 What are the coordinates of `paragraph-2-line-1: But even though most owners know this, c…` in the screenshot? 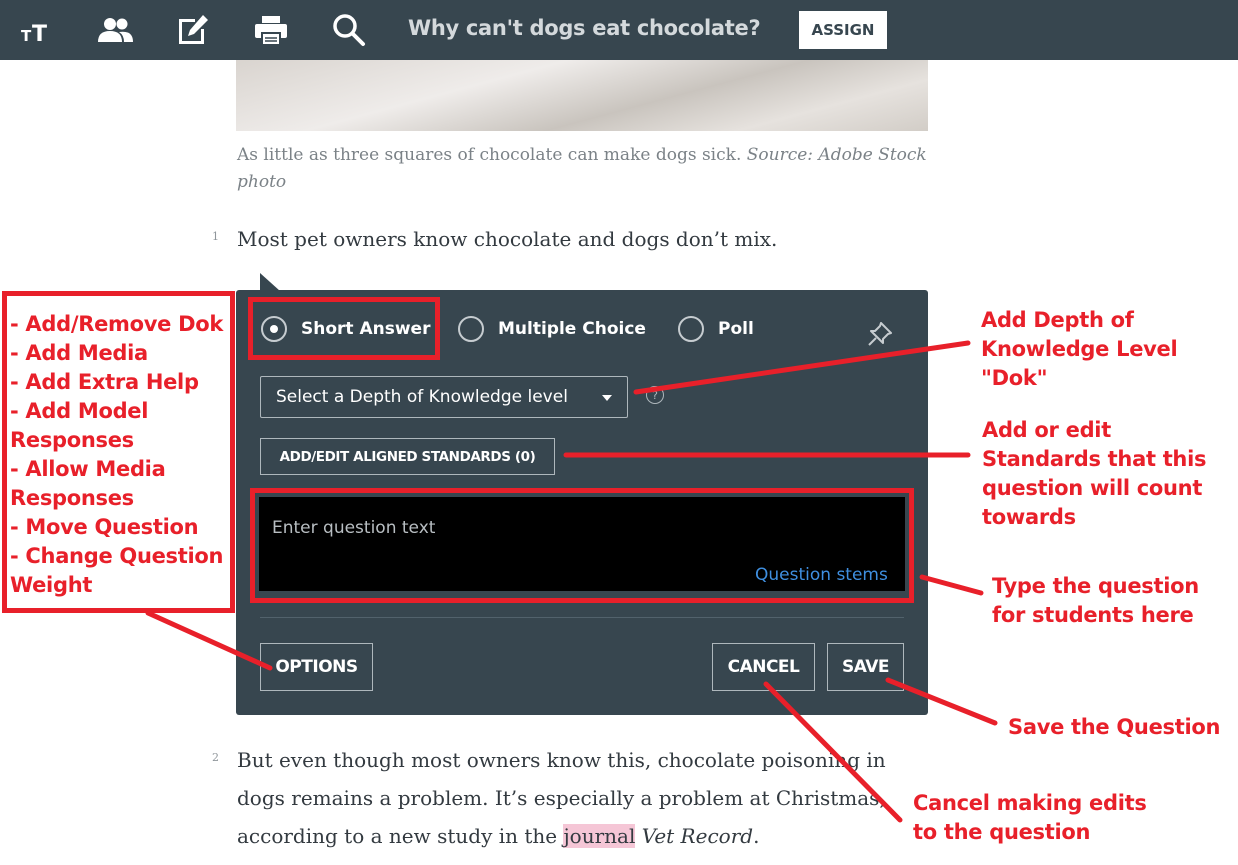 It's located at (561, 760).